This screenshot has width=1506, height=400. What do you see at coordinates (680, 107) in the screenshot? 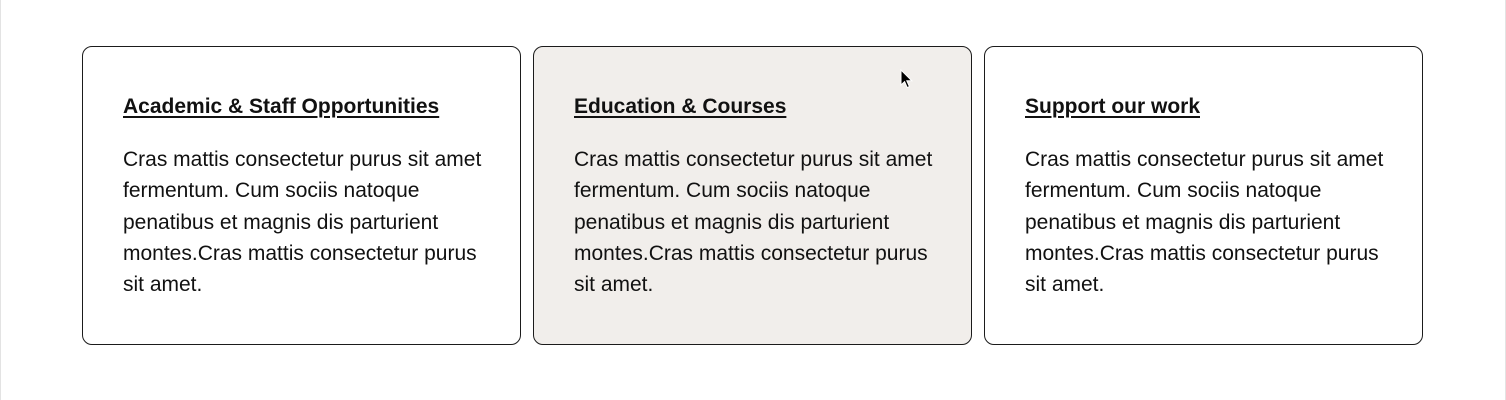
I see `card-title-link: Education & Courses` at bounding box center [680, 107].